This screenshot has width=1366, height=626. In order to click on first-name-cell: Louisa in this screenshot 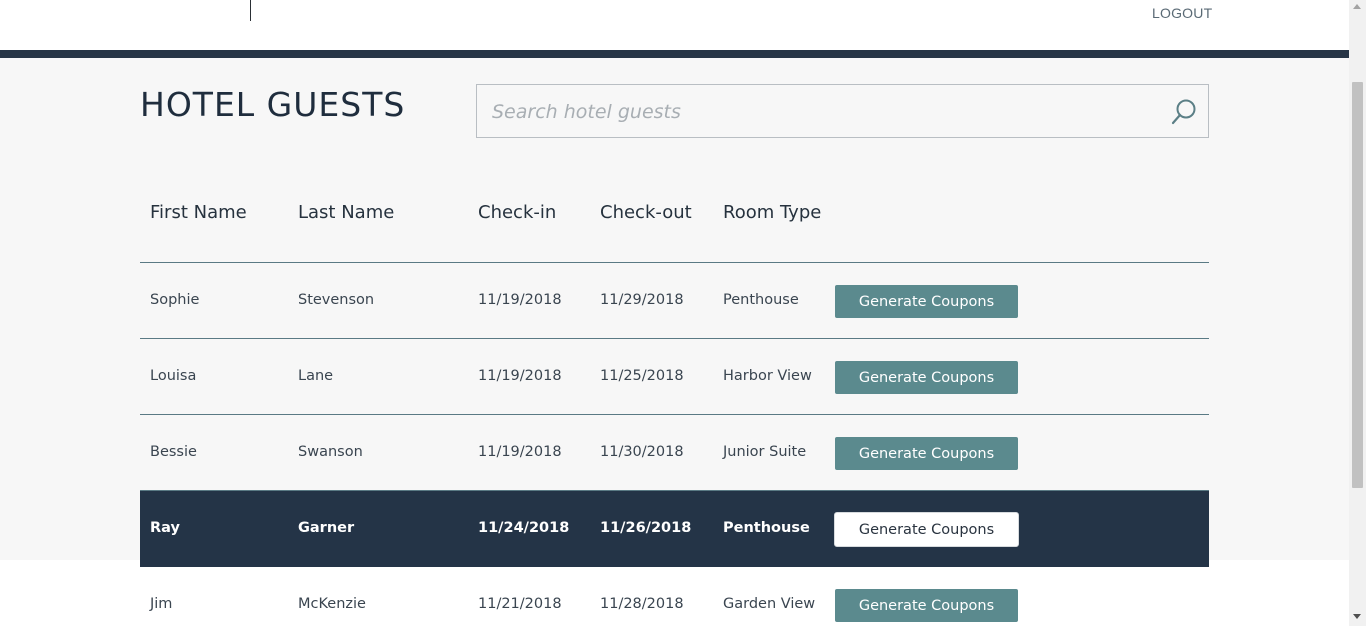, I will do `click(173, 376)`.